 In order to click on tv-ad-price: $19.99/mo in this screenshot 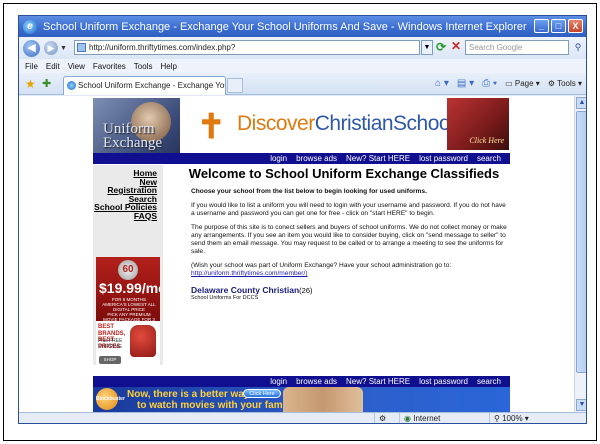, I will do `click(129, 288)`.